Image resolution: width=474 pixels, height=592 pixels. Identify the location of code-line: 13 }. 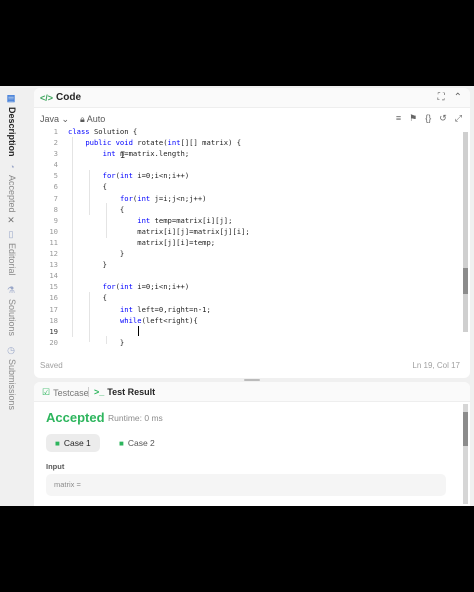
(248, 264).